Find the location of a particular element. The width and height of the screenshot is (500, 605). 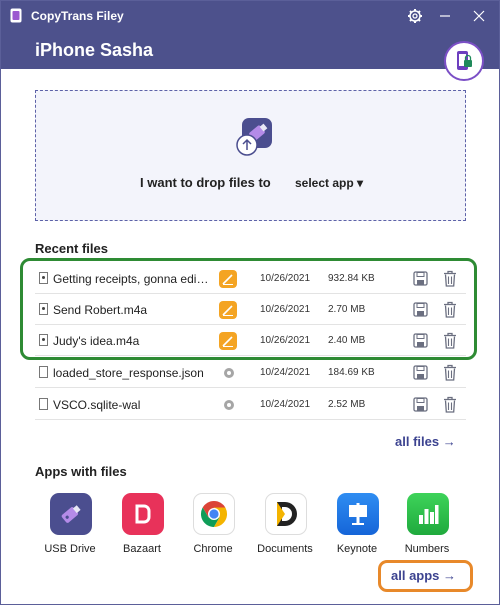

documents-icon is located at coordinates (286, 514).